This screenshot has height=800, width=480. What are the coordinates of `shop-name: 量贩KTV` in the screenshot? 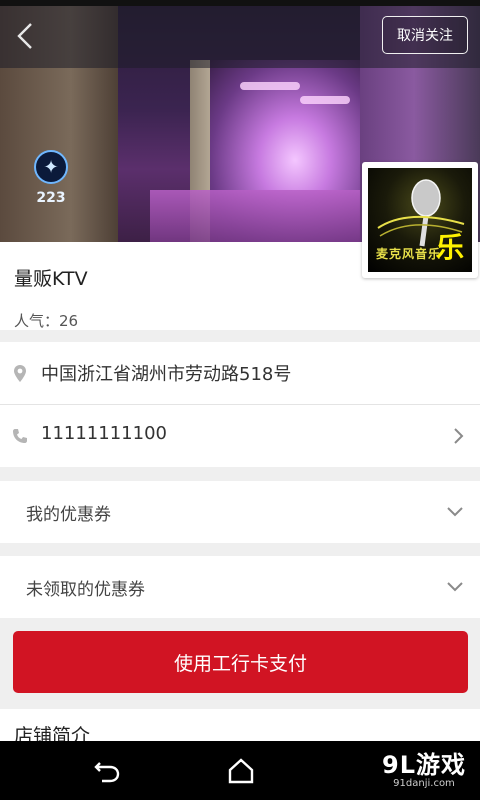 It's located at (51, 279).